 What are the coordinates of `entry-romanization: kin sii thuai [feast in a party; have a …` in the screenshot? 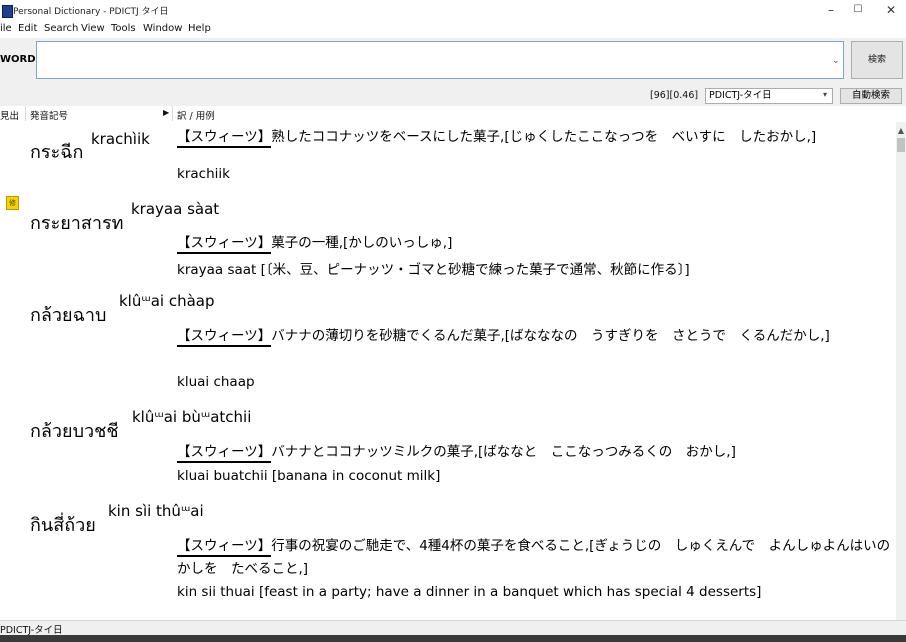 It's located at (469, 592).